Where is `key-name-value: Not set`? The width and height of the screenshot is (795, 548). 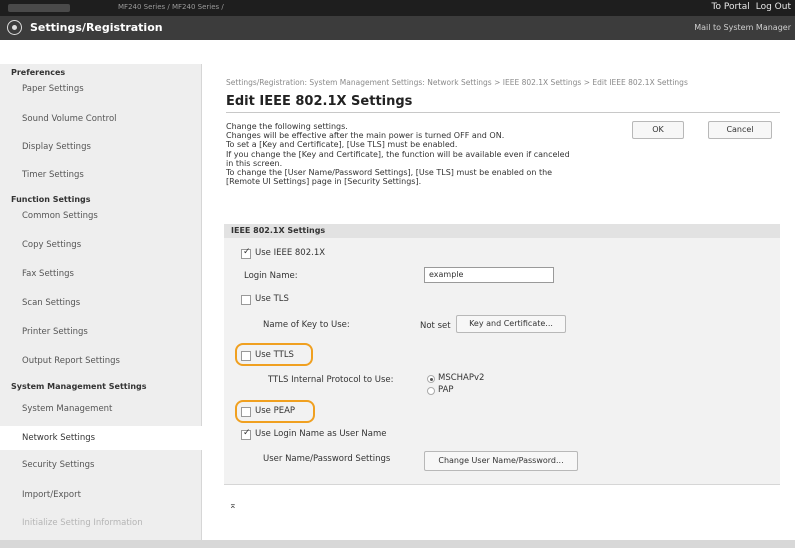
key-name-value: Not set is located at coordinates (435, 326).